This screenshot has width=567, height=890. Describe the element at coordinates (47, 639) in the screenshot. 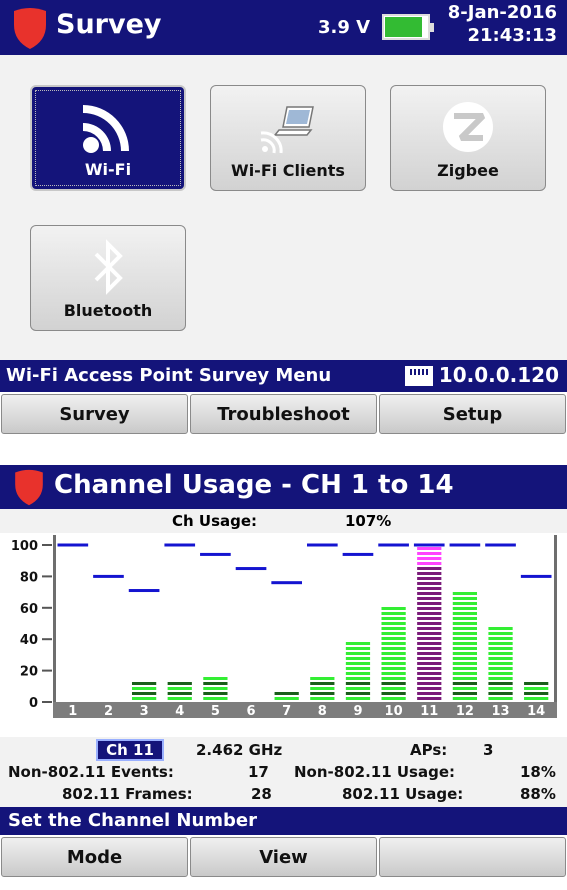

I see `y-tick-mark` at that location.